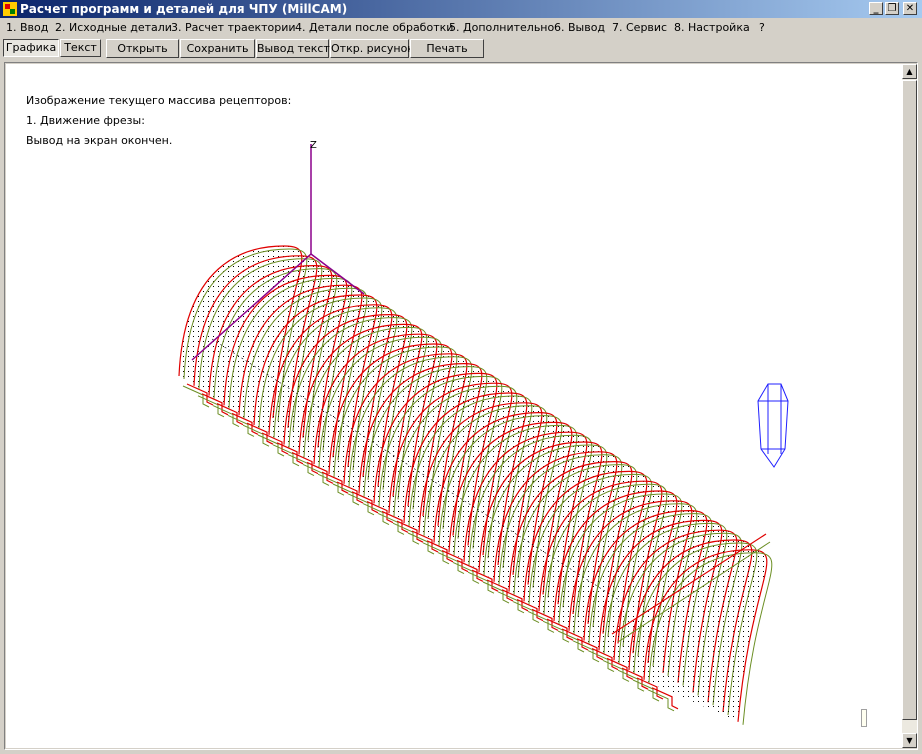 The image size is (922, 754). What do you see at coordinates (31, 48) in the screenshot?
I see `tab-graphics: Графика` at bounding box center [31, 48].